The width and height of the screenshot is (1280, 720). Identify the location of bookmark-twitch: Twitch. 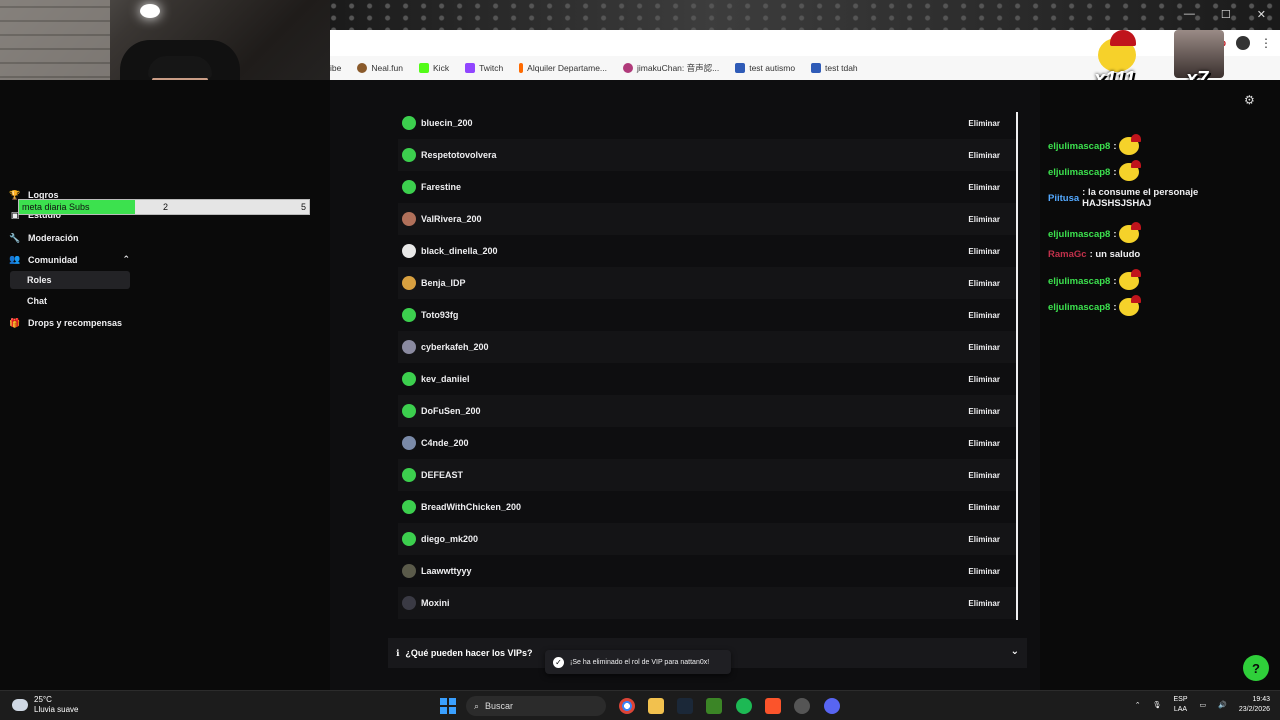
(484, 68).